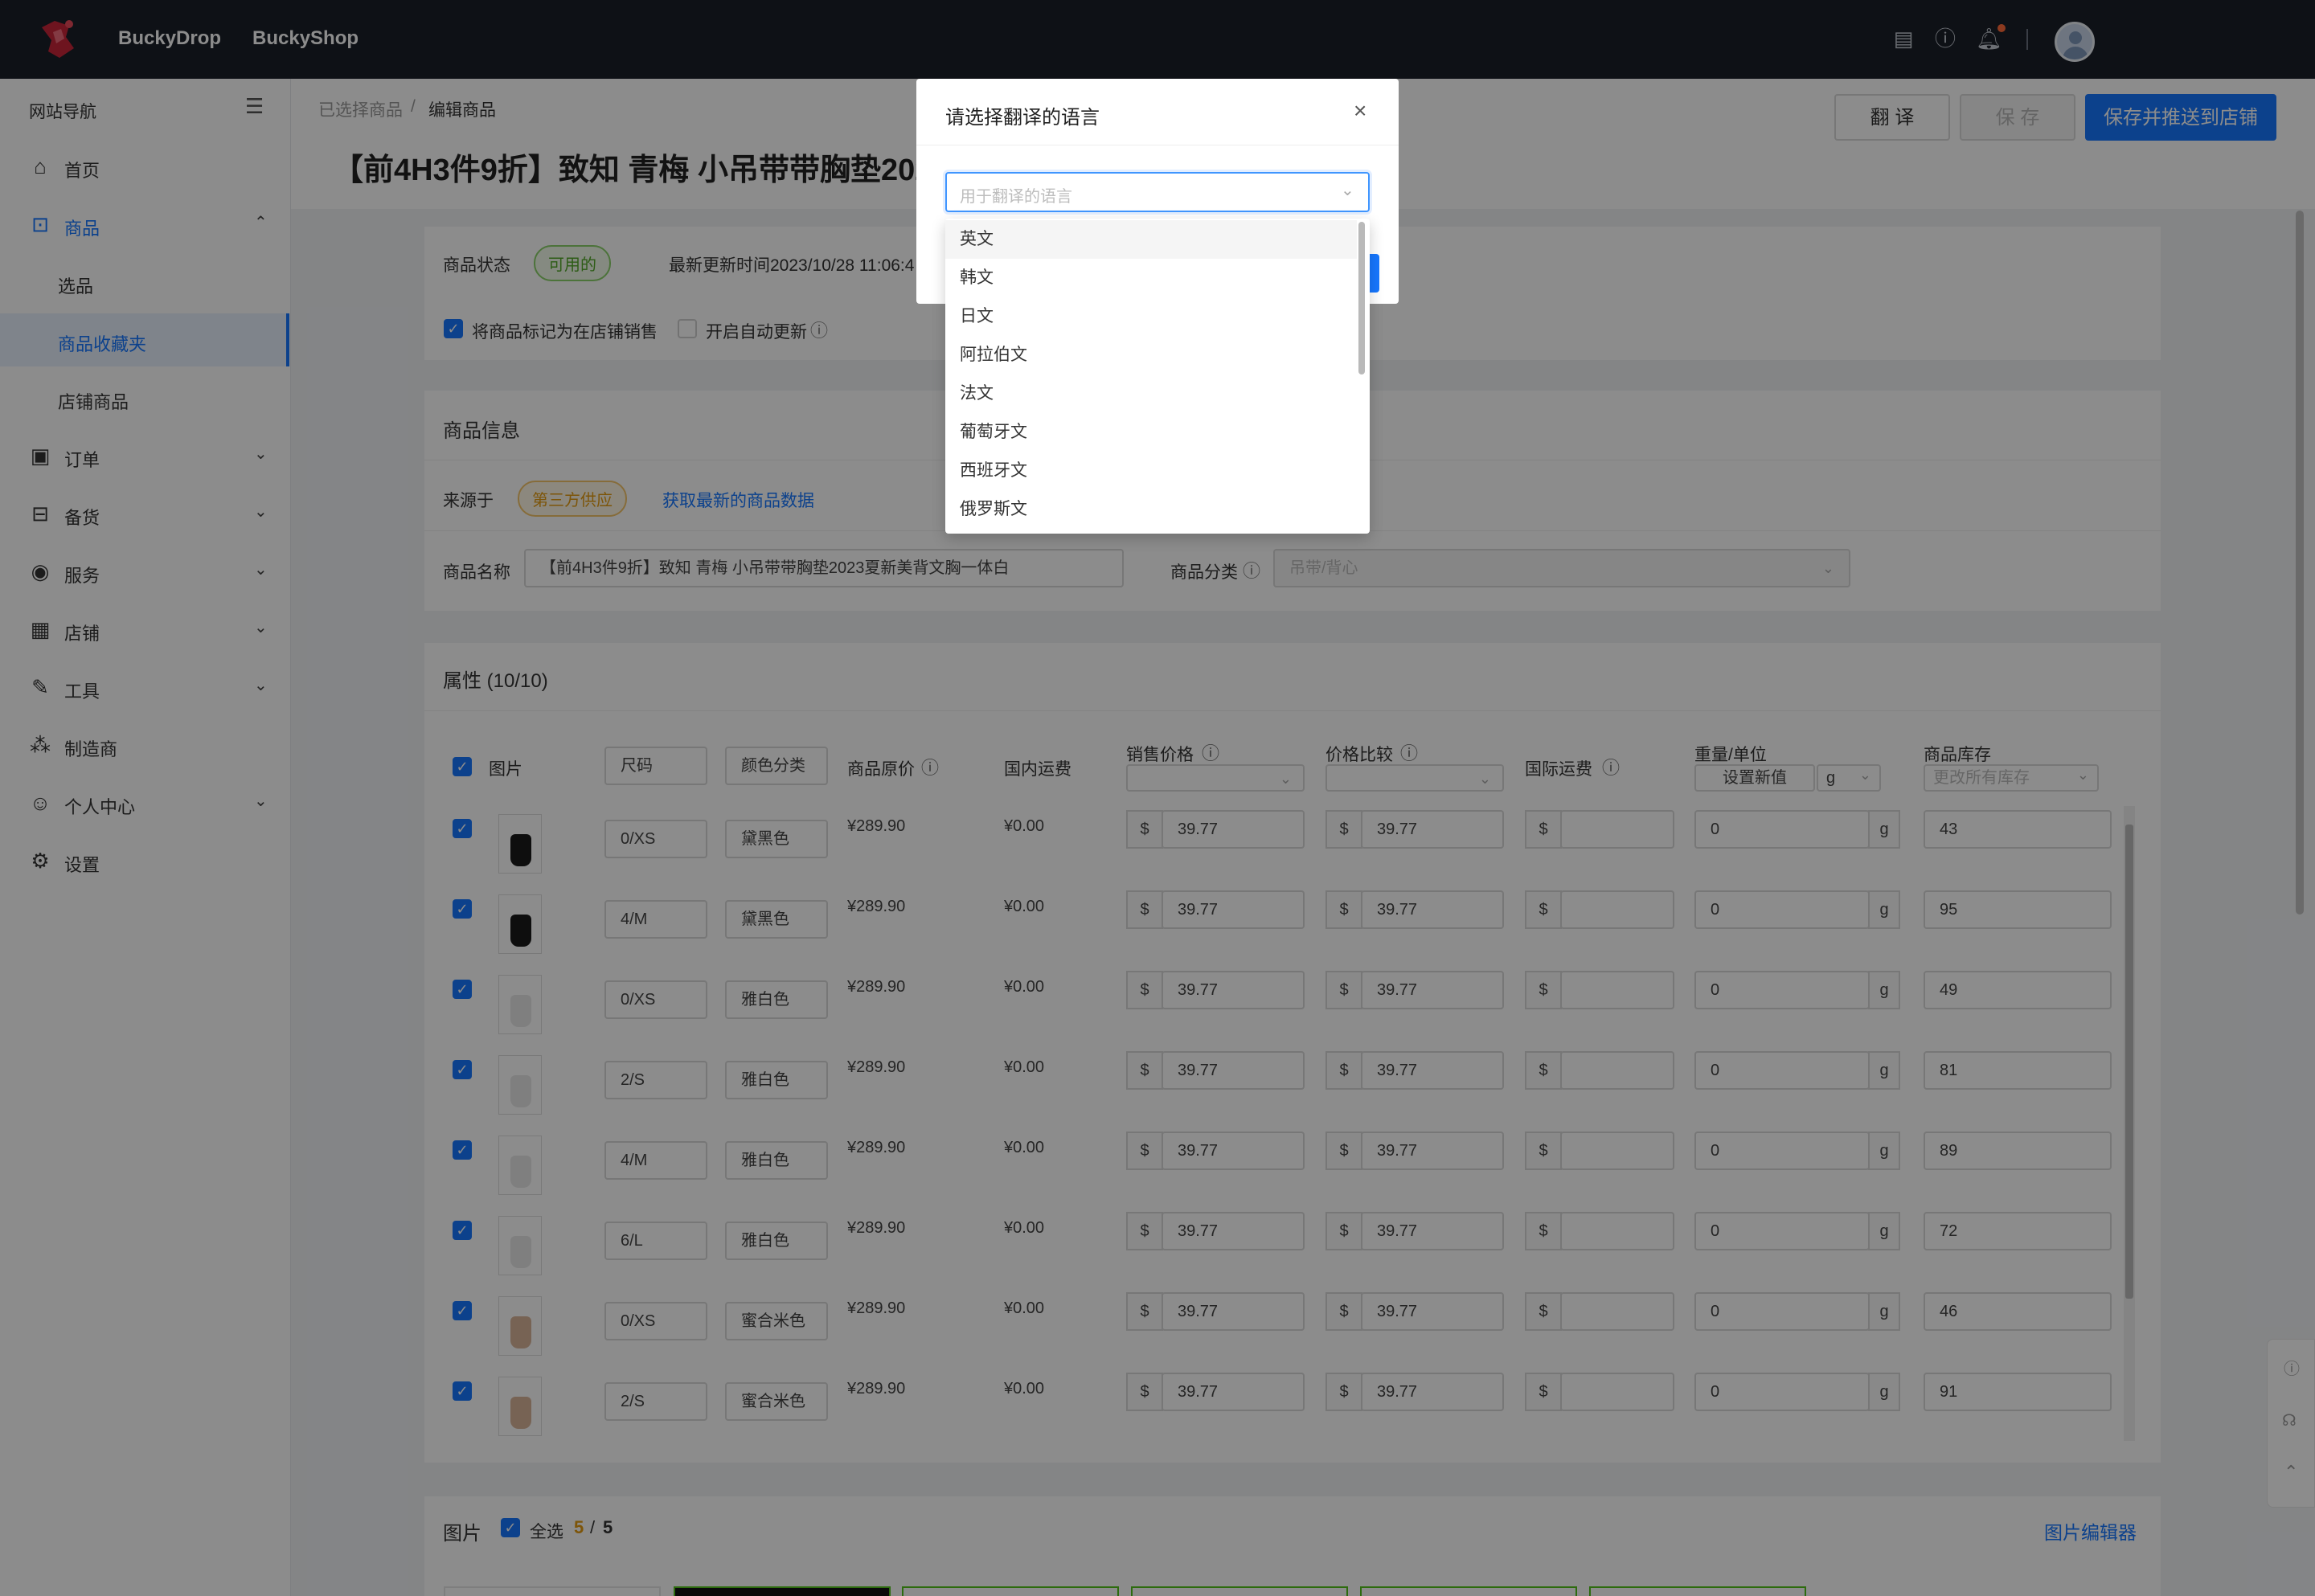 The height and width of the screenshot is (1596, 2315). I want to click on language-option-portuguese: 葡萄牙文, so click(1151, 432).